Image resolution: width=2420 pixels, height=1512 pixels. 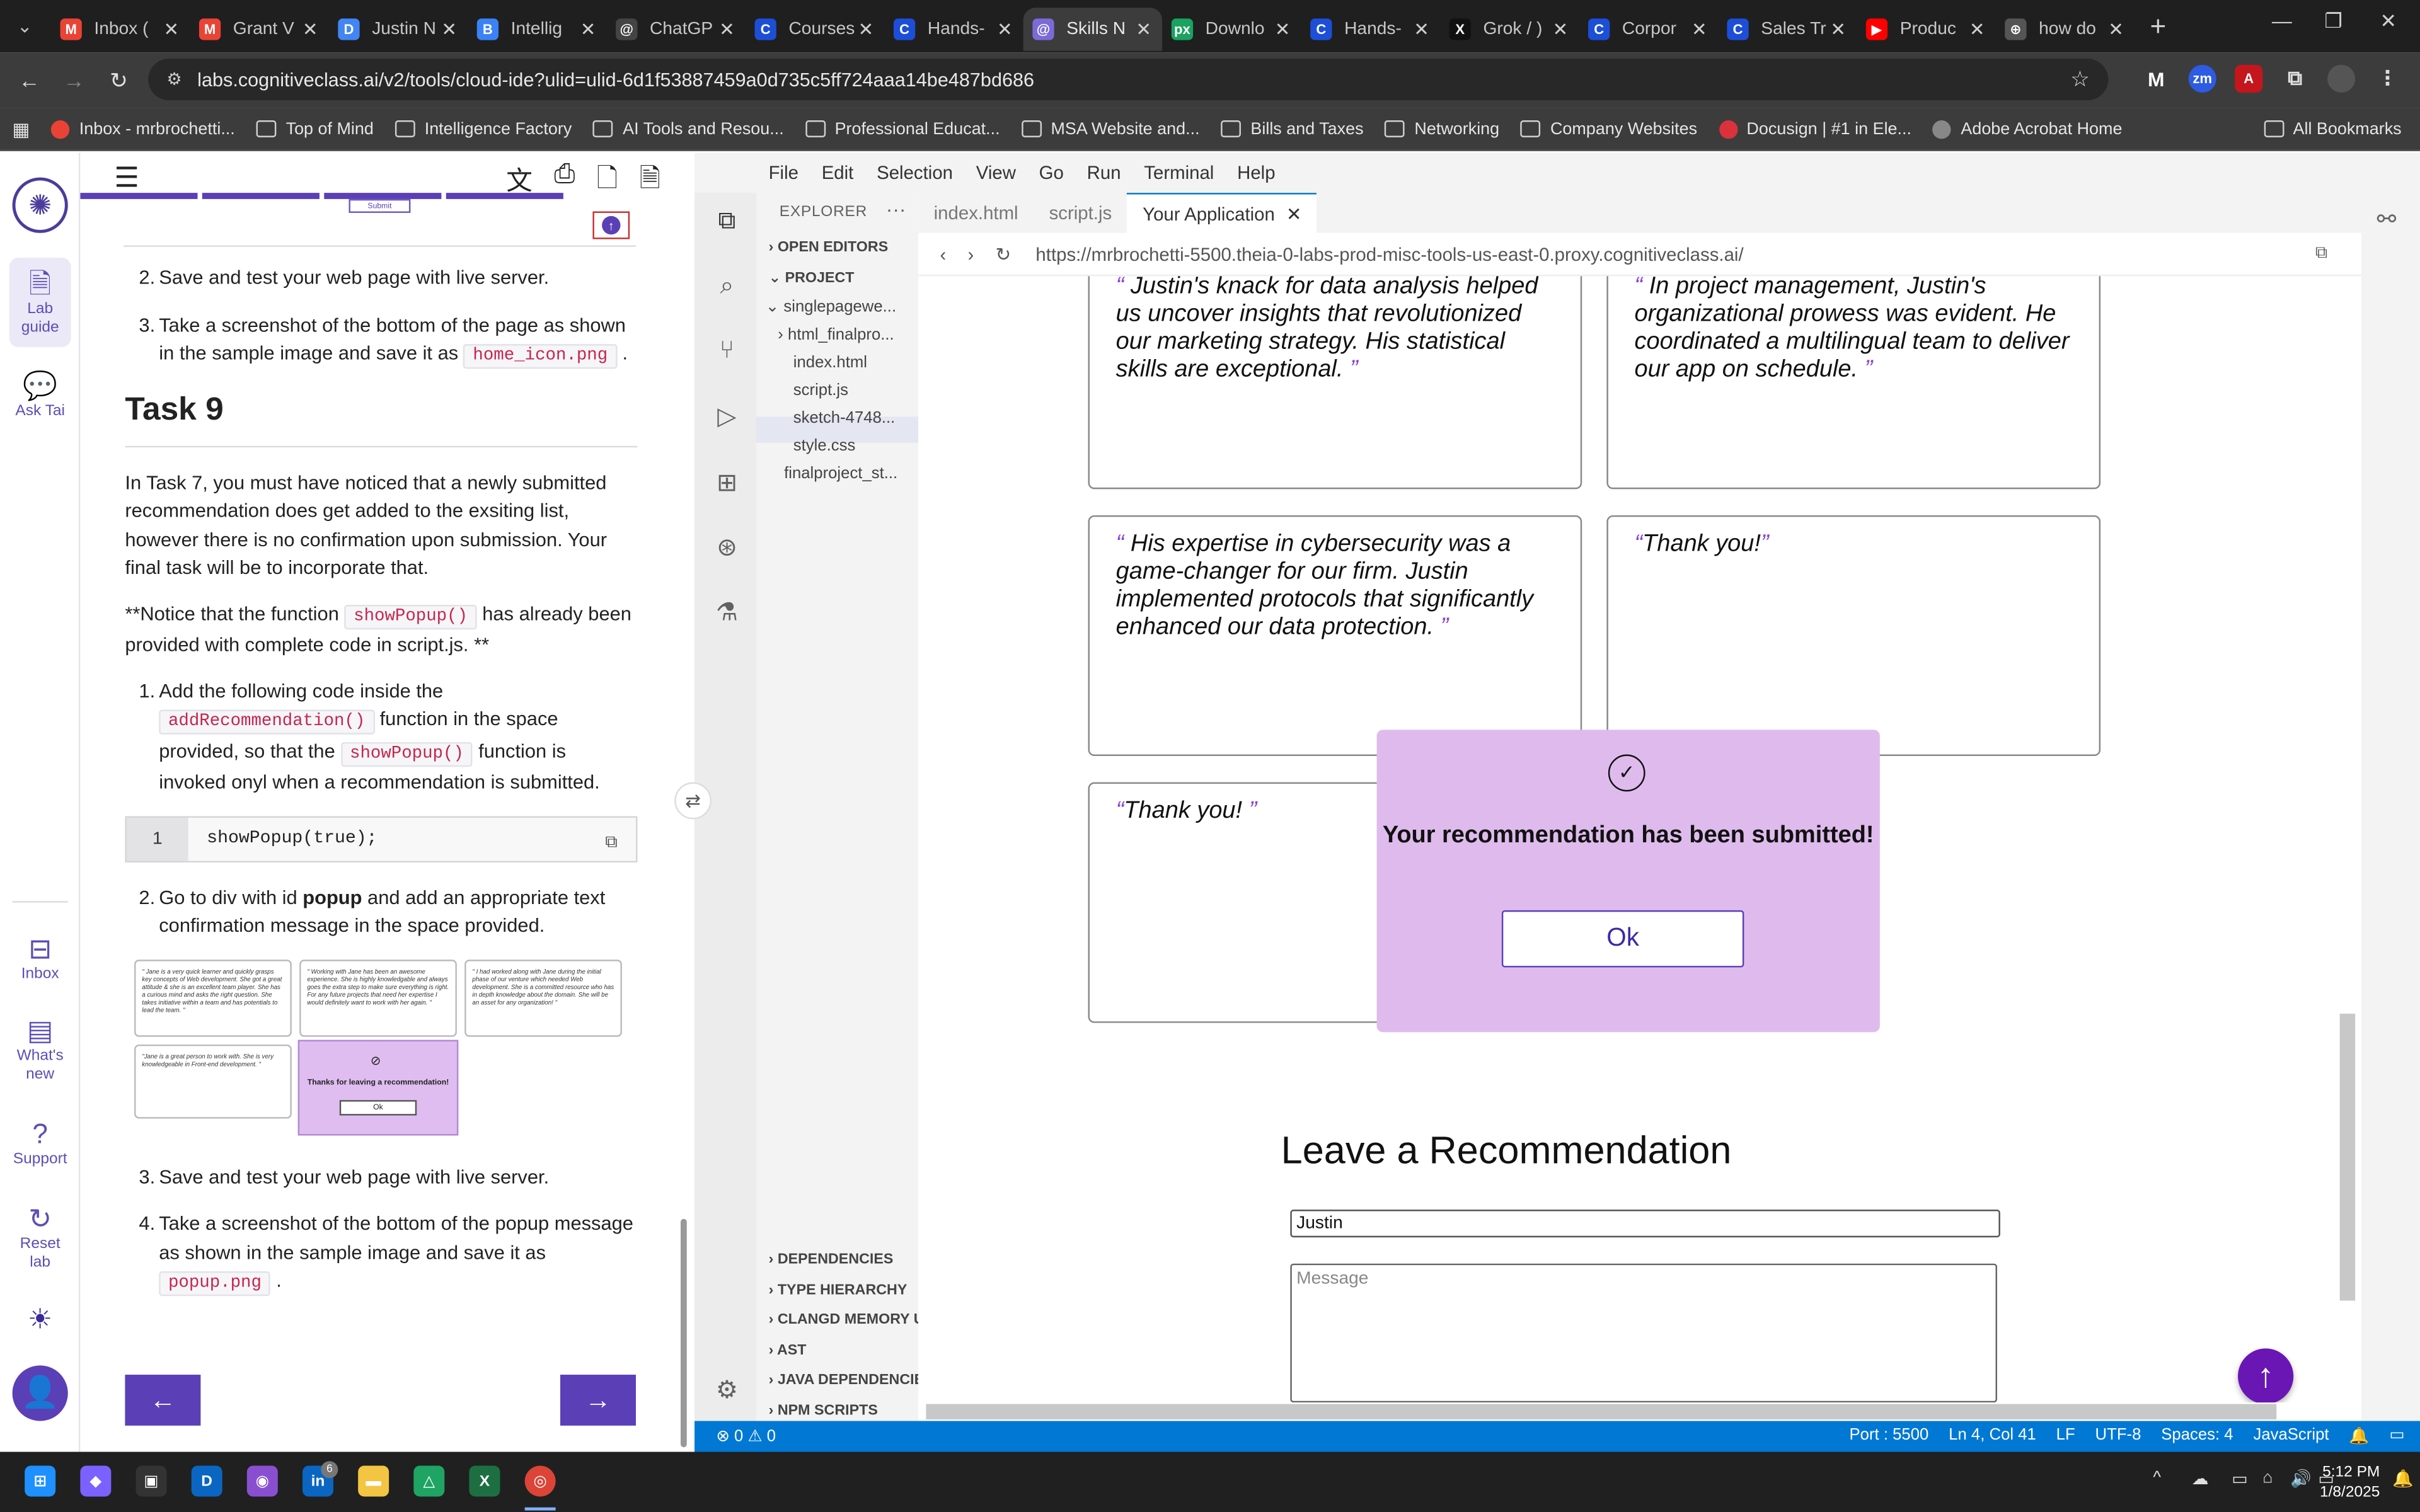 What do you see at coordinates (1052, 172) in the screenshot?
I see `menu-item: Go` at bounding box center [1052, 172].